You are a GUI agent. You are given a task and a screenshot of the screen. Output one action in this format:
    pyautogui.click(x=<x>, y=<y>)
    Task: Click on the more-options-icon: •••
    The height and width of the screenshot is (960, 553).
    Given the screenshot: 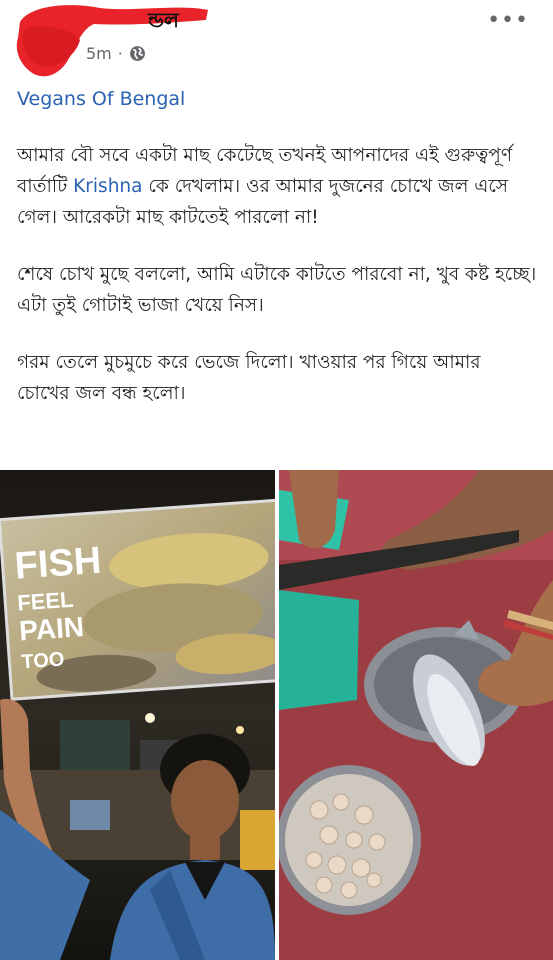 What is the action you would take?
    pyautogui.click(x=508, y=20)
    